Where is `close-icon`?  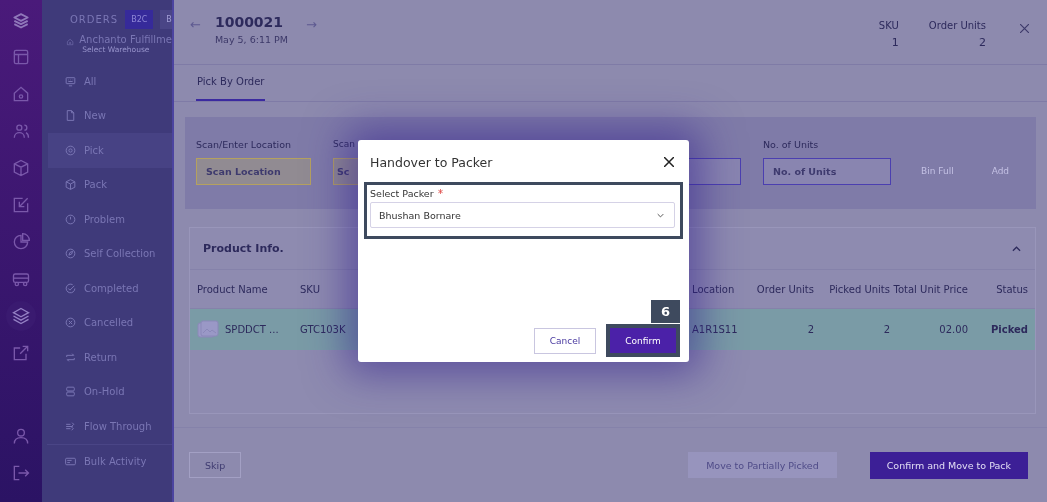 close-icon is located at coordinates (669, 162).